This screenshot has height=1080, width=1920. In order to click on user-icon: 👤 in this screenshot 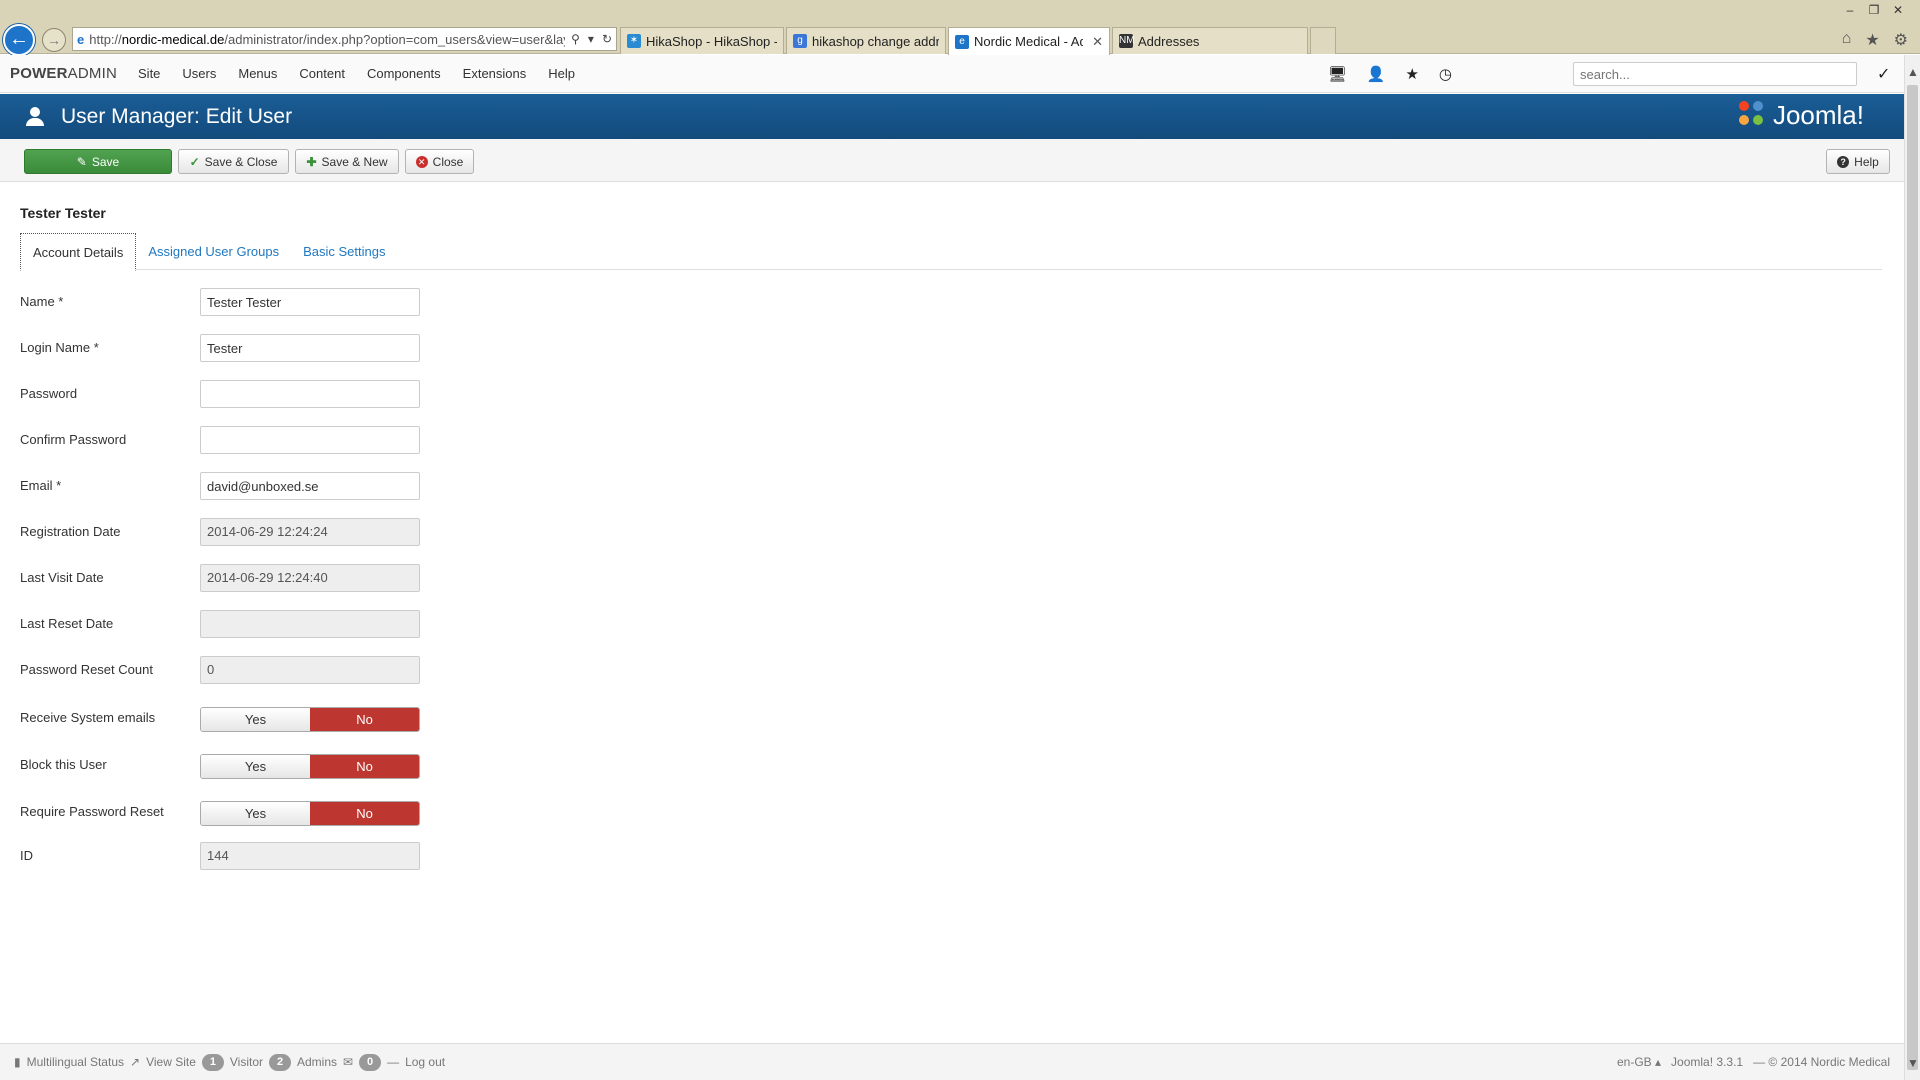, I will do `click(1376, 74)`.